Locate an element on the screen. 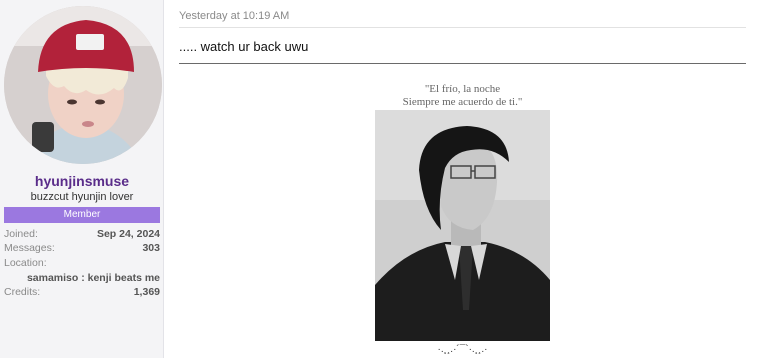 The height and width of the screenshot is (358, 768). post-message: ..... watch ur back uwu is located at coordinates (244, 46).